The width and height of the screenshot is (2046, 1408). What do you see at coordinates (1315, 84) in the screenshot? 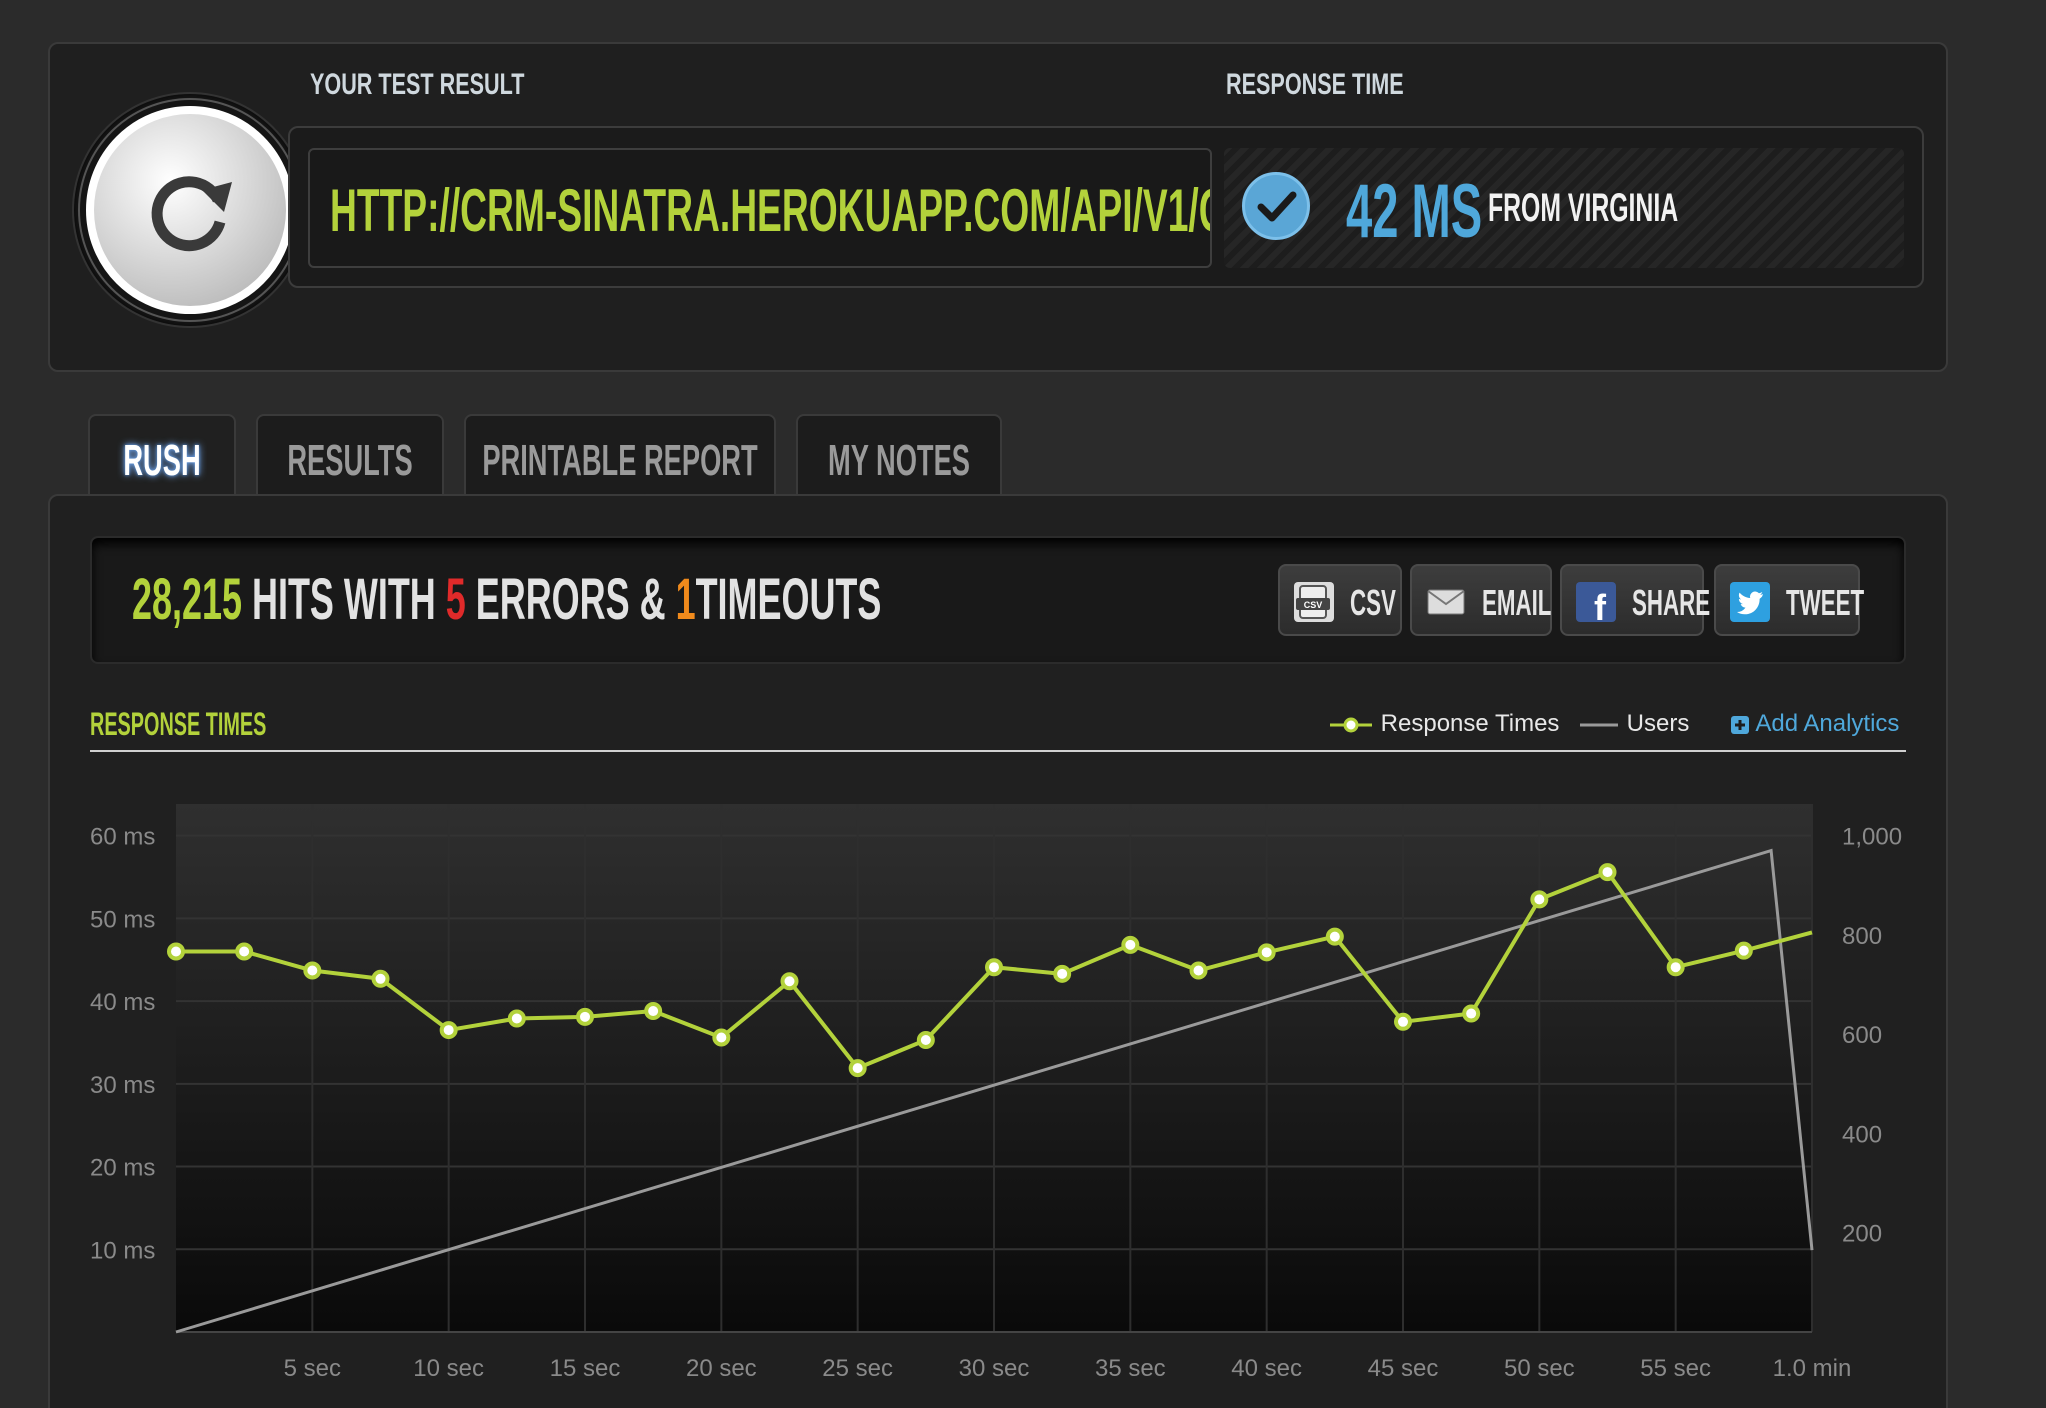
I see `response-time-label: RESPONSE TIME` at bounding box center [1315, 84].